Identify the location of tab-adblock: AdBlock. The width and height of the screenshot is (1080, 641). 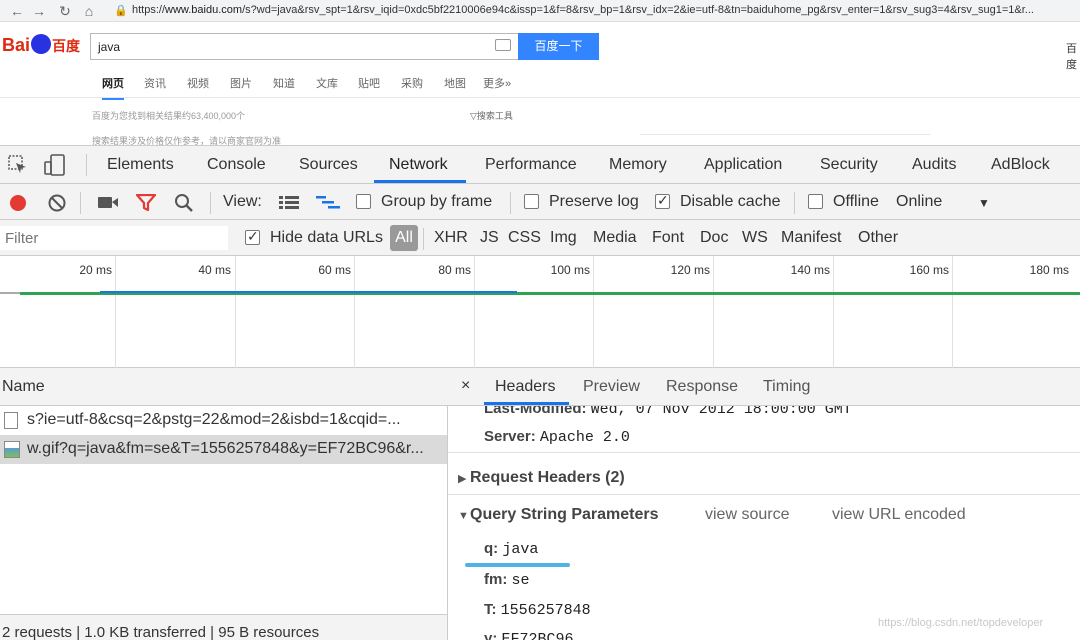
(1020, 165).